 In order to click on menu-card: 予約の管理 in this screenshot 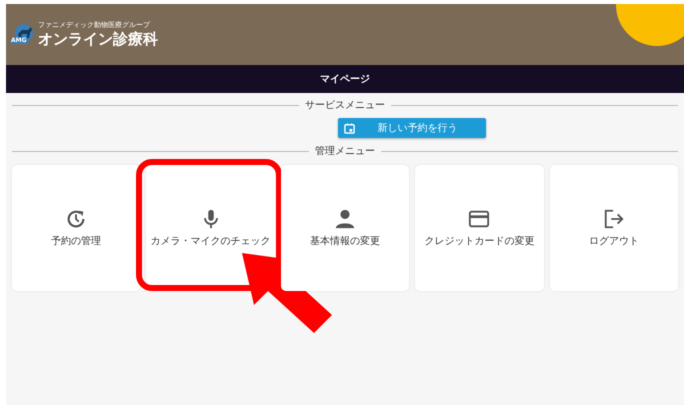, I will do `click(76, 228)`.